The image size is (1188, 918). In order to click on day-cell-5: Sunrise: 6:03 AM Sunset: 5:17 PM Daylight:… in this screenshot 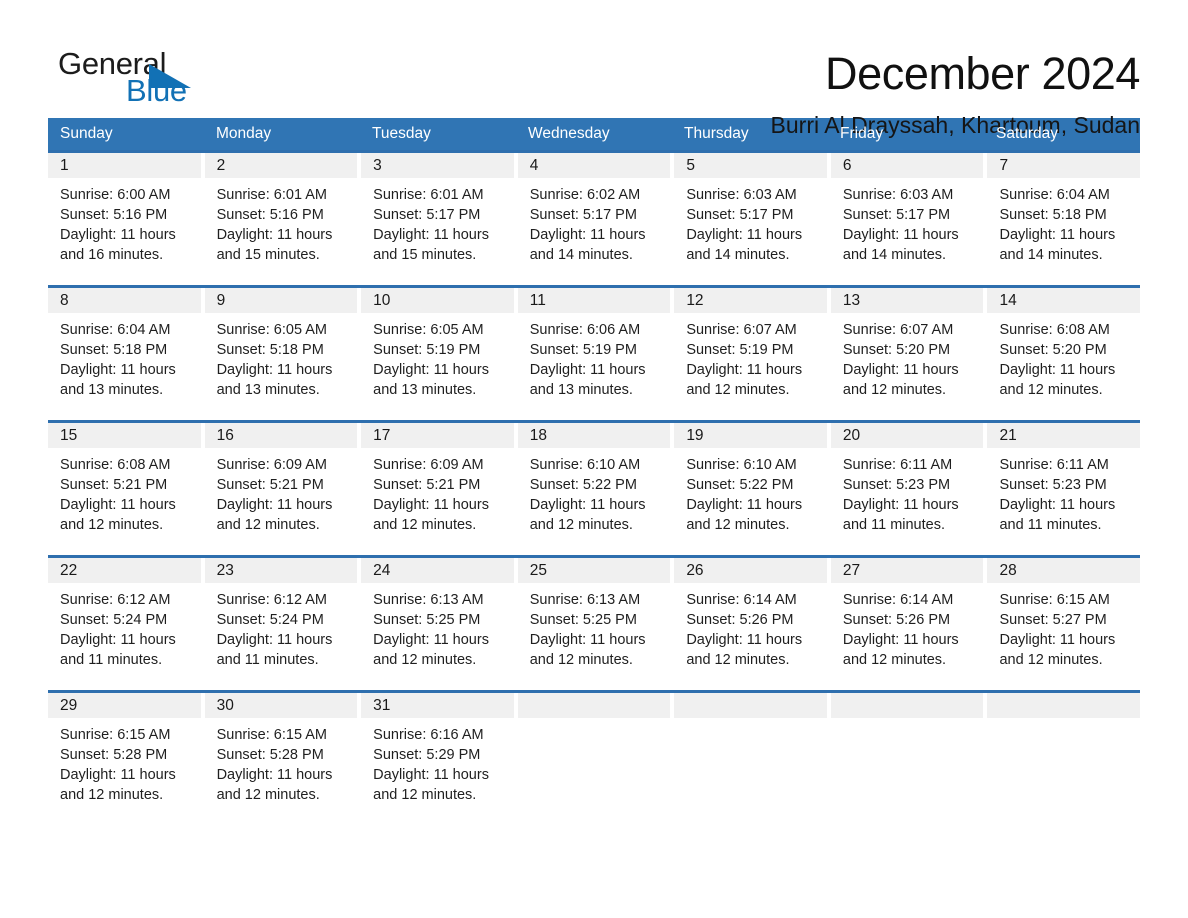, I will do `click(752, 231)`.